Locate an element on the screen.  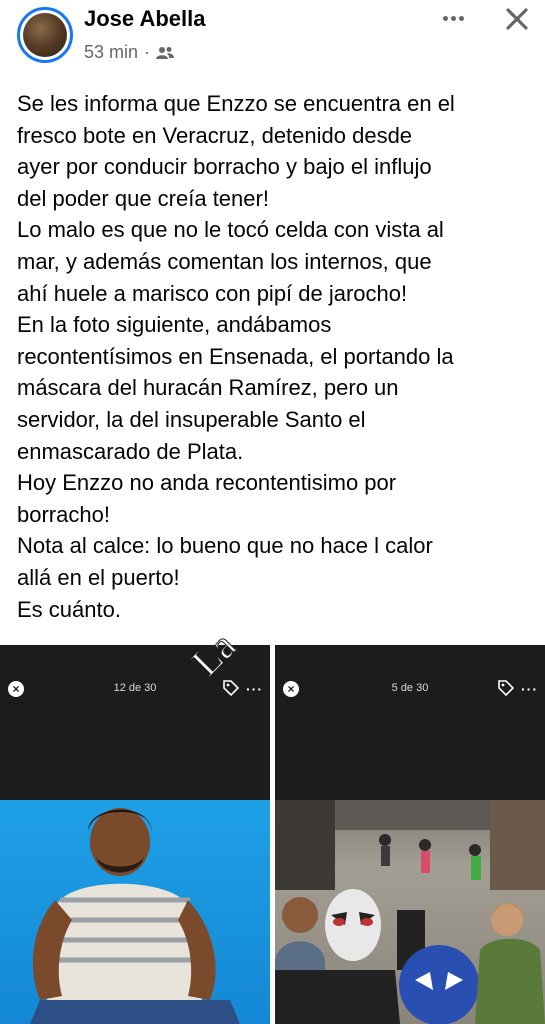
more-options-button is located at coordinates (453, 18).